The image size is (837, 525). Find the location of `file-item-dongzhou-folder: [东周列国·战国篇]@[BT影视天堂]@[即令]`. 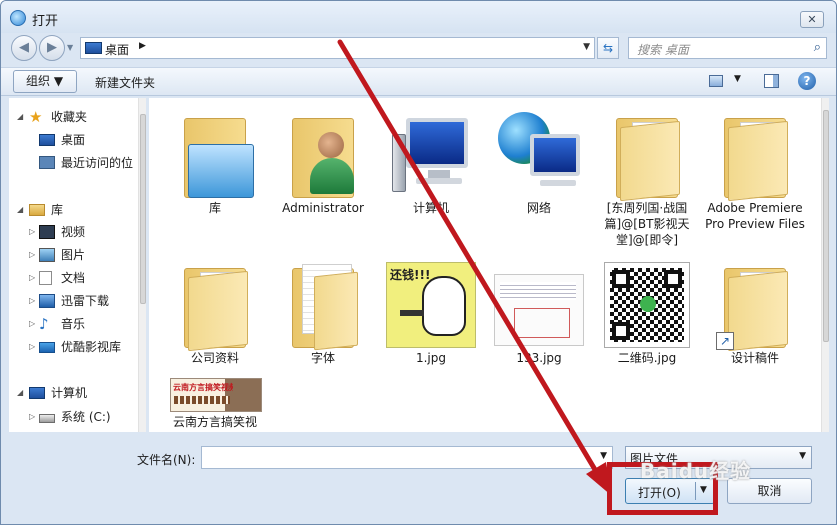

file-item-dongzhou-folder: [东周列国·战国篇]@[BT影视天堂]@[即令] is located at coordinates (647, 176).